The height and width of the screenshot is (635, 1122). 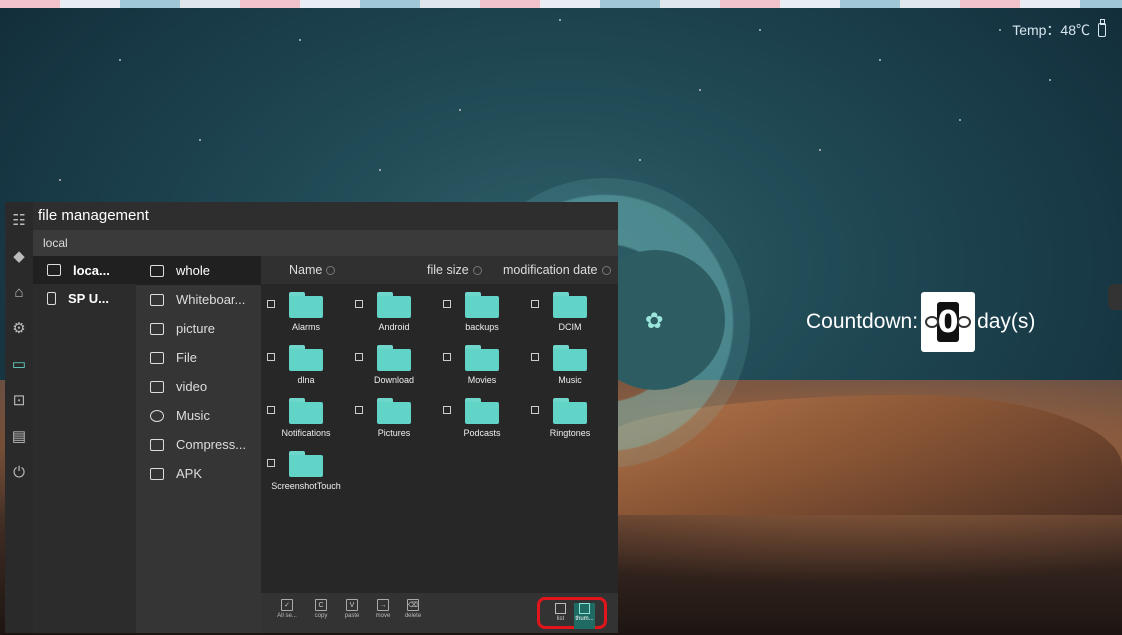 What do you see at coordinates (606, 270) in the screenshot?
I see `sort-icon` at bounding box center [606, 270].